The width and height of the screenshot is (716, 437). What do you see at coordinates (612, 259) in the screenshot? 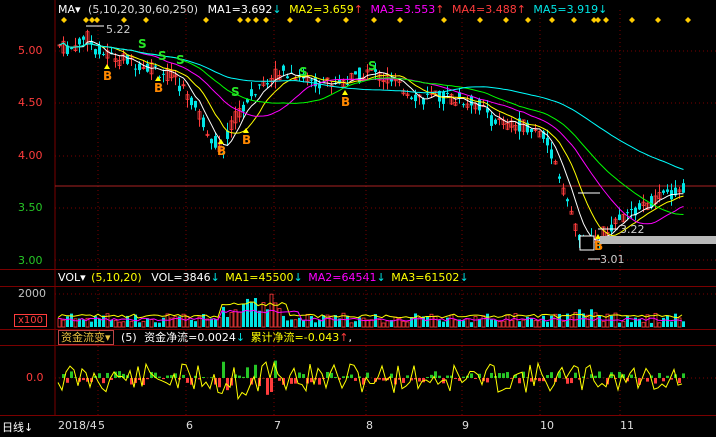
I see `low-price-label: 3.01` at bounding box center [612, 259].